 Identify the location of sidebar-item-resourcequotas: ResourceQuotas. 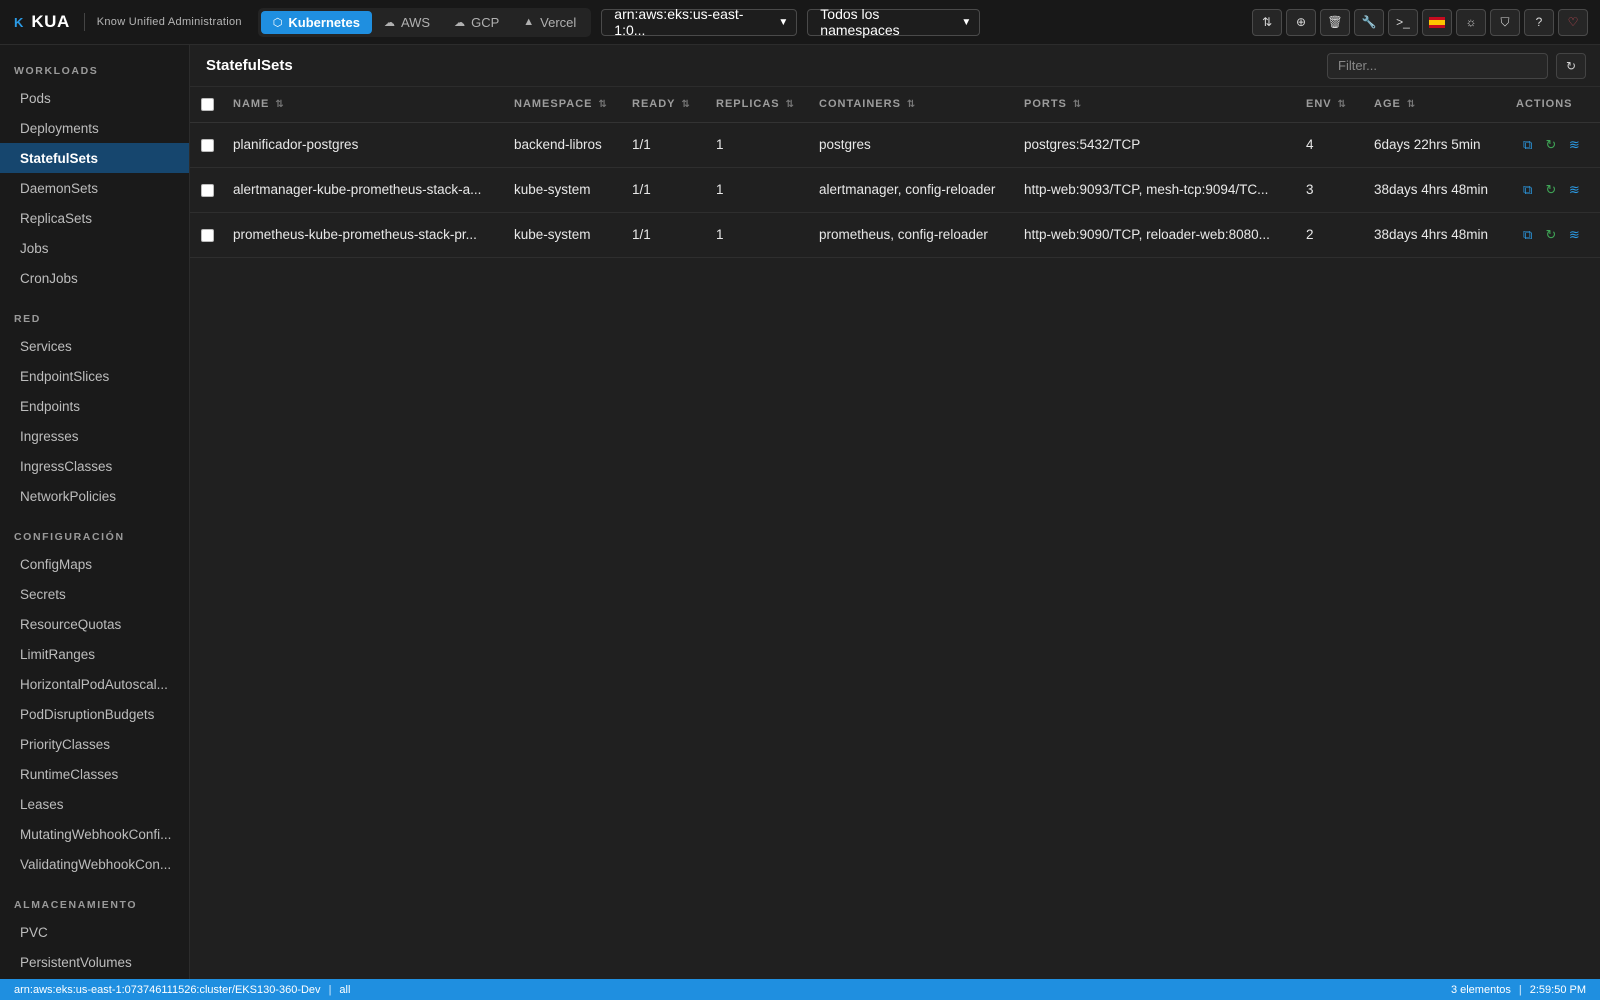
(94, 624).